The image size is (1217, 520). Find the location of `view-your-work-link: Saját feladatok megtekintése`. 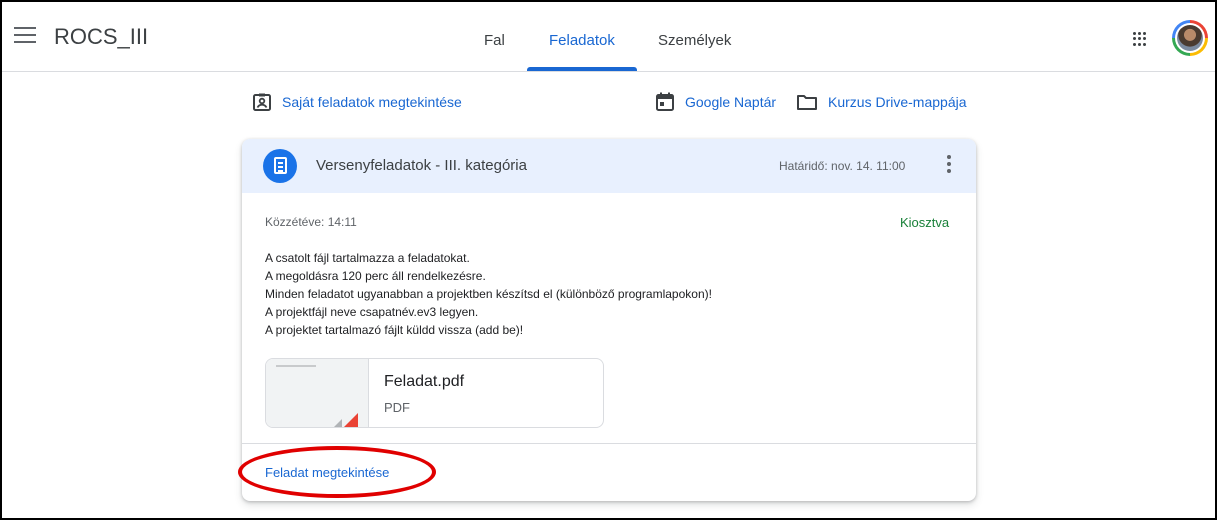

view-your-work-link: Saját feladatok megtekintése is located at coordinates (357, 102).